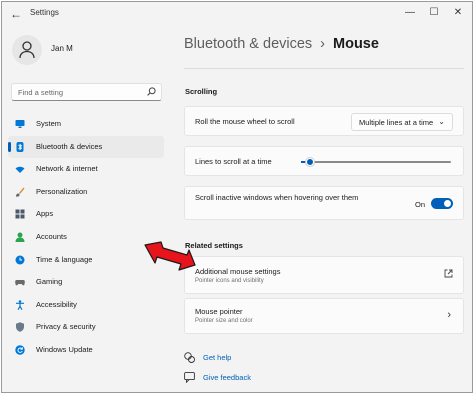  Describe the element at coordinates (419, 204) in the screenshot. I see `toggle-state-text: On` at that location.